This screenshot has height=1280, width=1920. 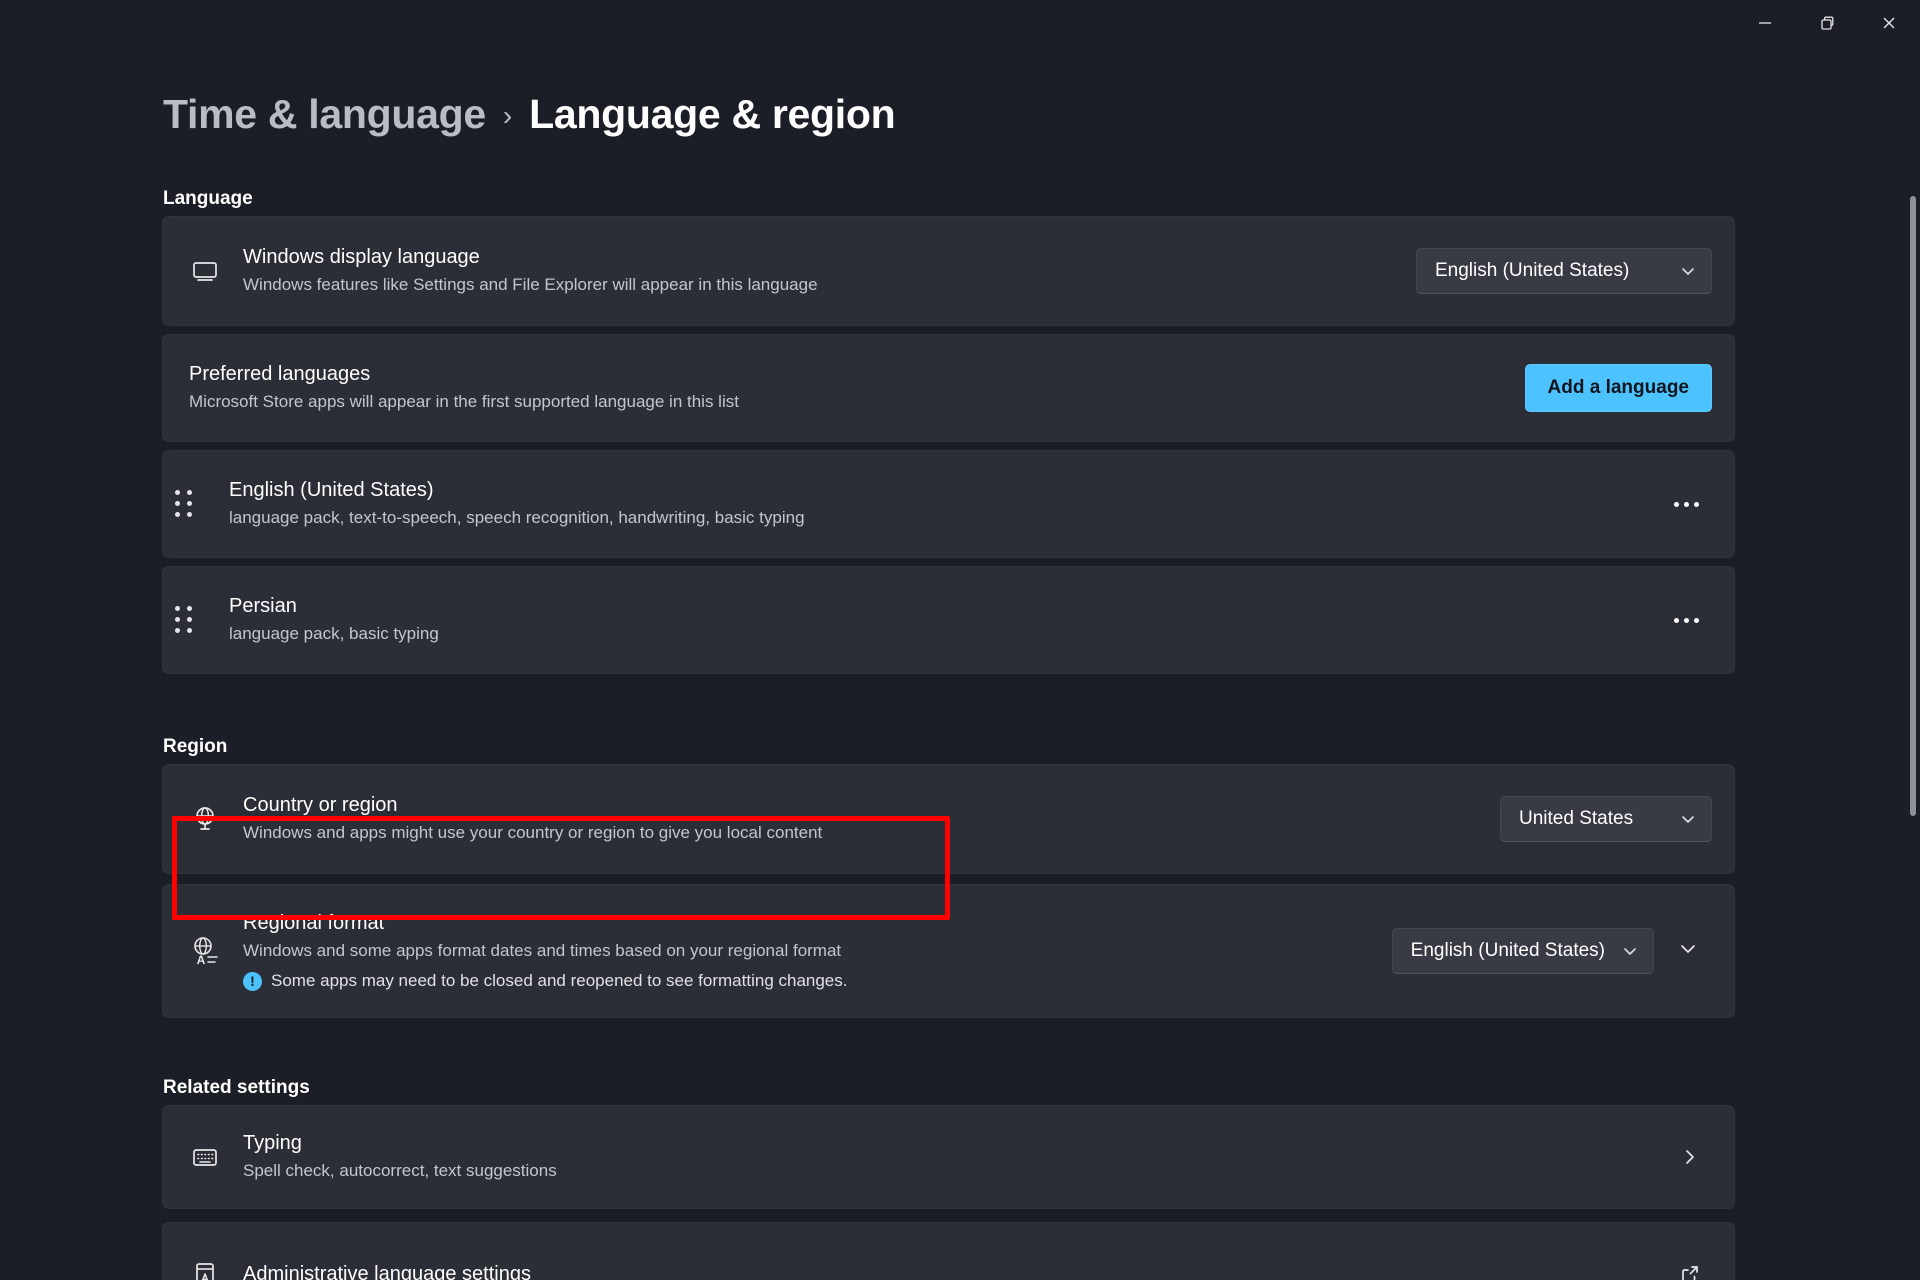 I want to click on language-list-item-english-title: English (United States), so click(x=331, y=490).